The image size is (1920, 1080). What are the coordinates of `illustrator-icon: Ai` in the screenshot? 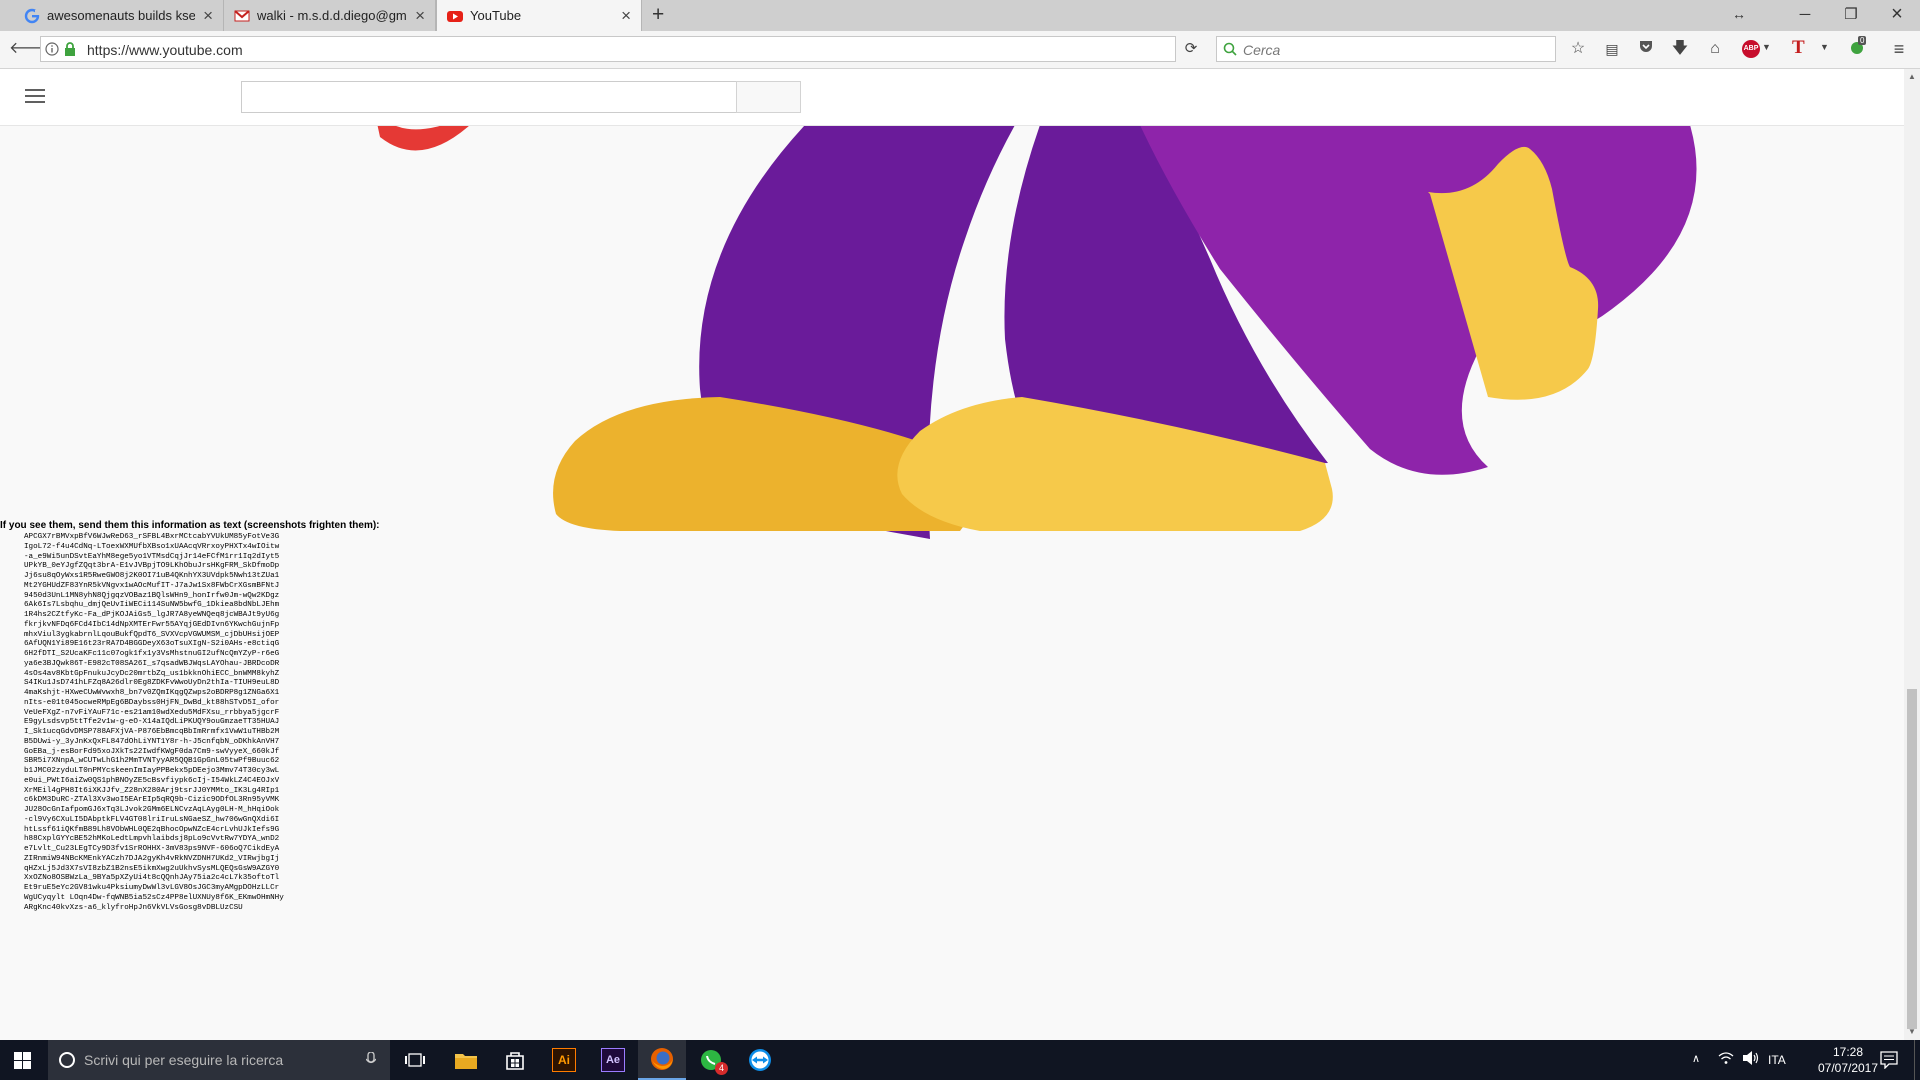 It's located at (564, 1060).